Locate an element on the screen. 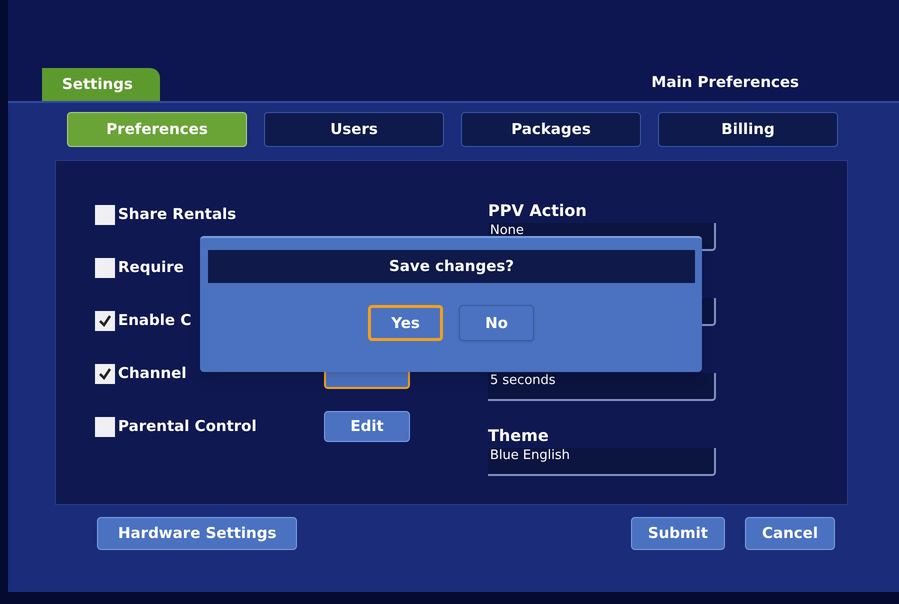 This screenshot has height=604, width=899. tab: Preferences is located at coordinates (157, 129).